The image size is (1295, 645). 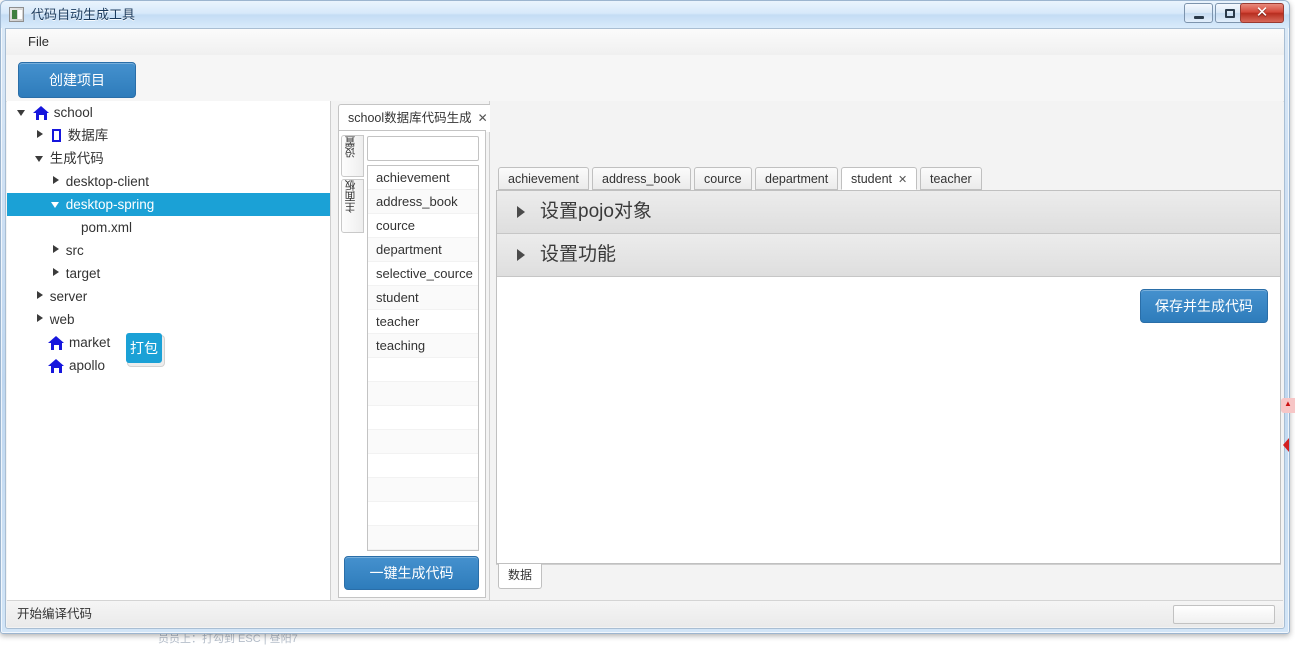 What do you see at coordinates (168, 181) in the screenshot?
I see `tree-item-desktop-client: desktop-client` at bounding box center [168, 181].